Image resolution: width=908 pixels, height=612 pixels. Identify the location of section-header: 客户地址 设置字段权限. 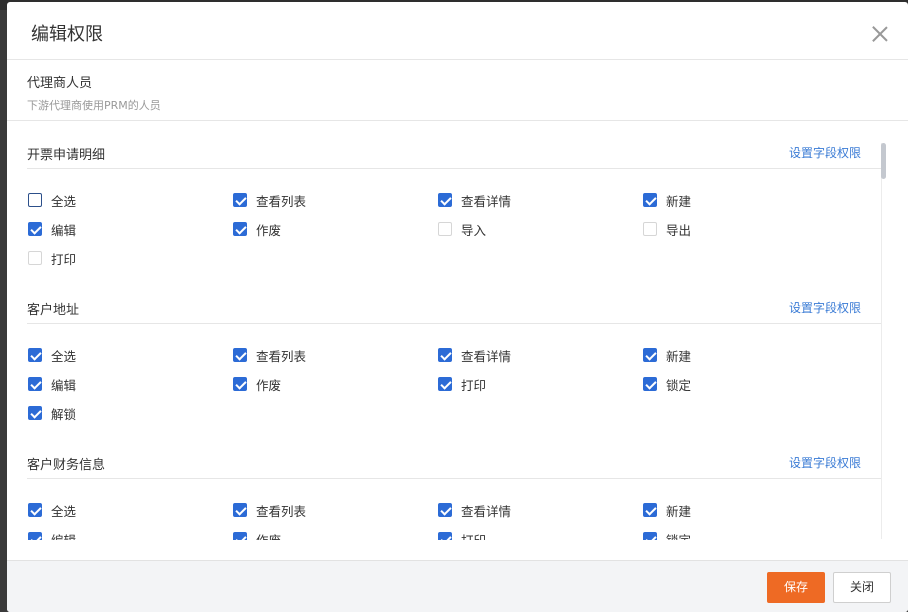
(454, 300).